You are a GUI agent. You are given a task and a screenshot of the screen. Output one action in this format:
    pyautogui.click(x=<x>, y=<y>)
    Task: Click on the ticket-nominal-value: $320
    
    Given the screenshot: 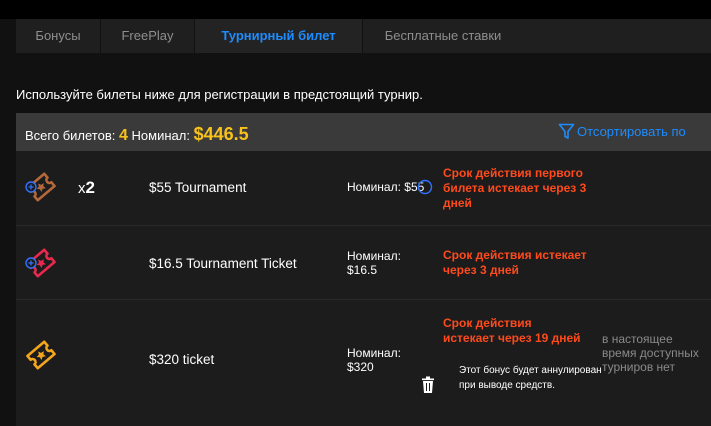 What is the action you would take?
    pyautogui.click(x=360, y=367)
    